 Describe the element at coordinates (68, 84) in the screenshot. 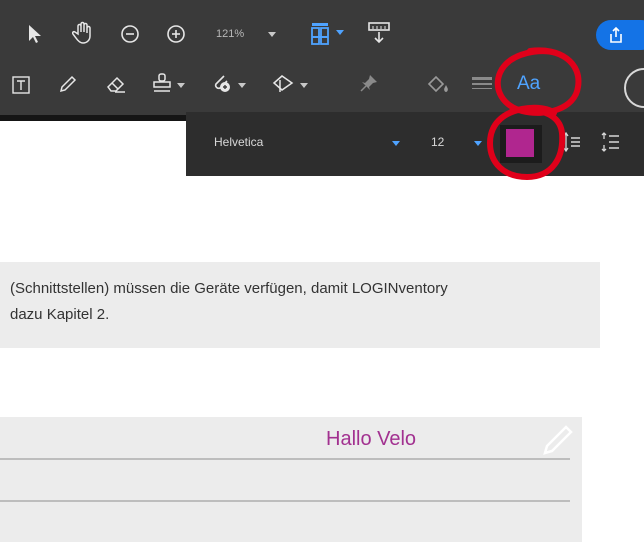

I see `pencil-icon` at that location.